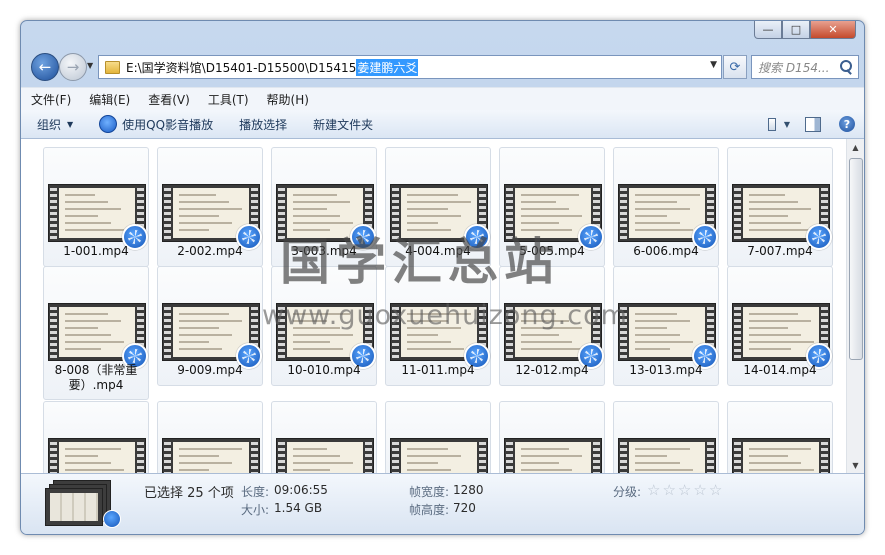 Image resolution: width=885 pixels, height=555 pixels. Describe the element at coordinates (340, 124) in the screenshot. I see `new-folder-button: 新建文件夹` at that location.